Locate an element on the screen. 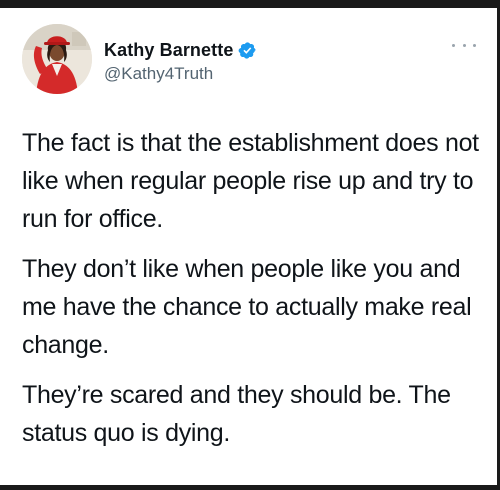 The height and width of the screenshot is (490, 500). verified-badge-icon is located at coordinates (247, 50).